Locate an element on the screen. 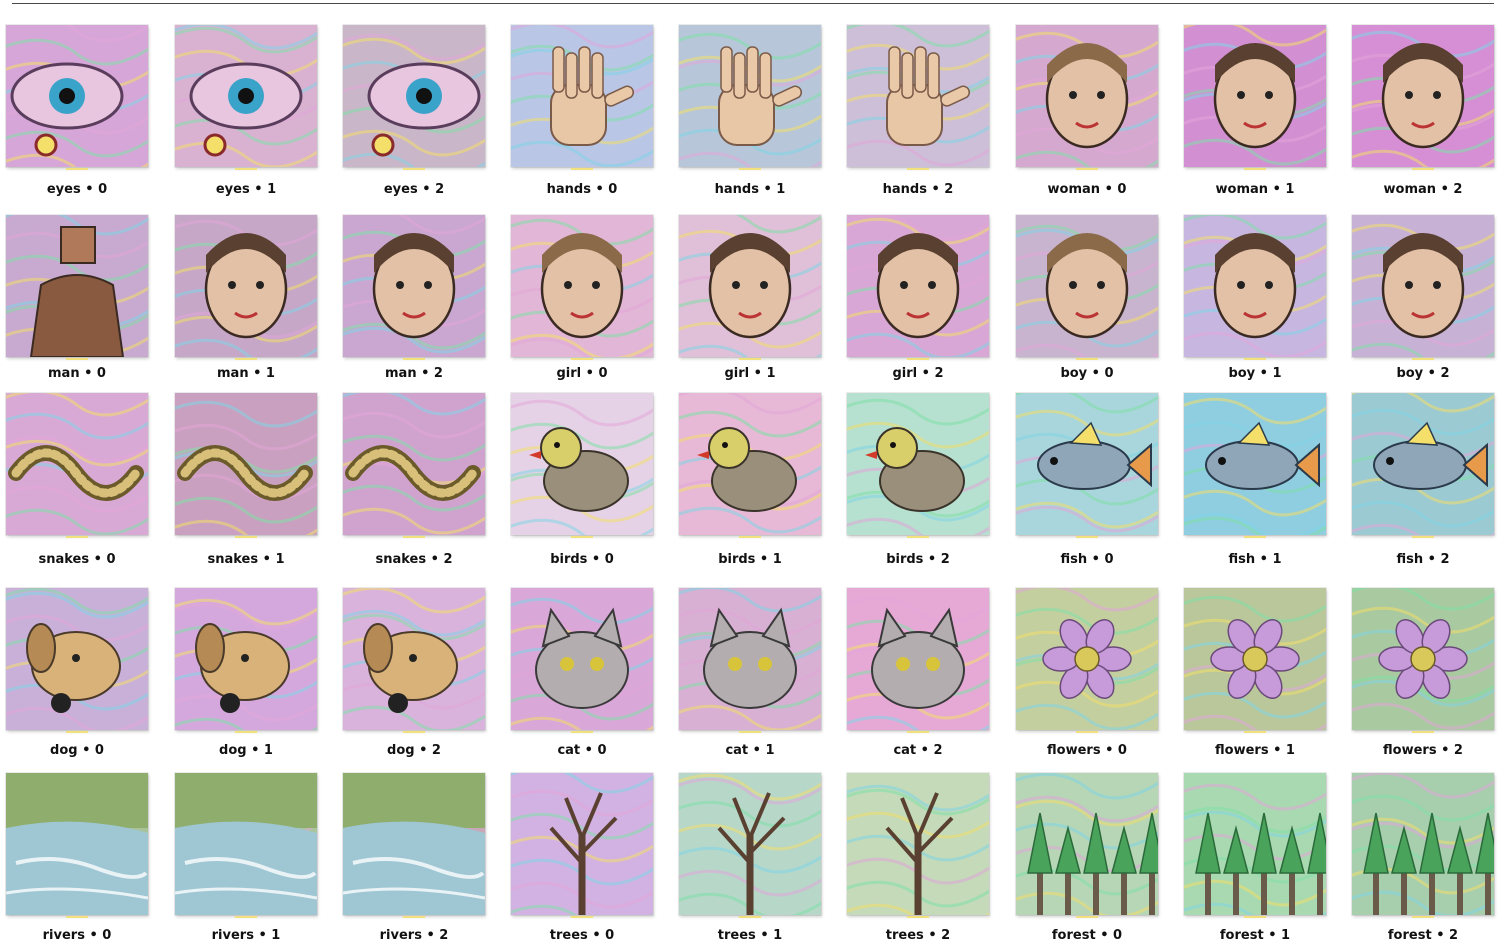 Image resolution: width=1509 pixels, height=951 pixels. grid-cell-flowers: flowers • 2 is located at coordinates (1423, 673).